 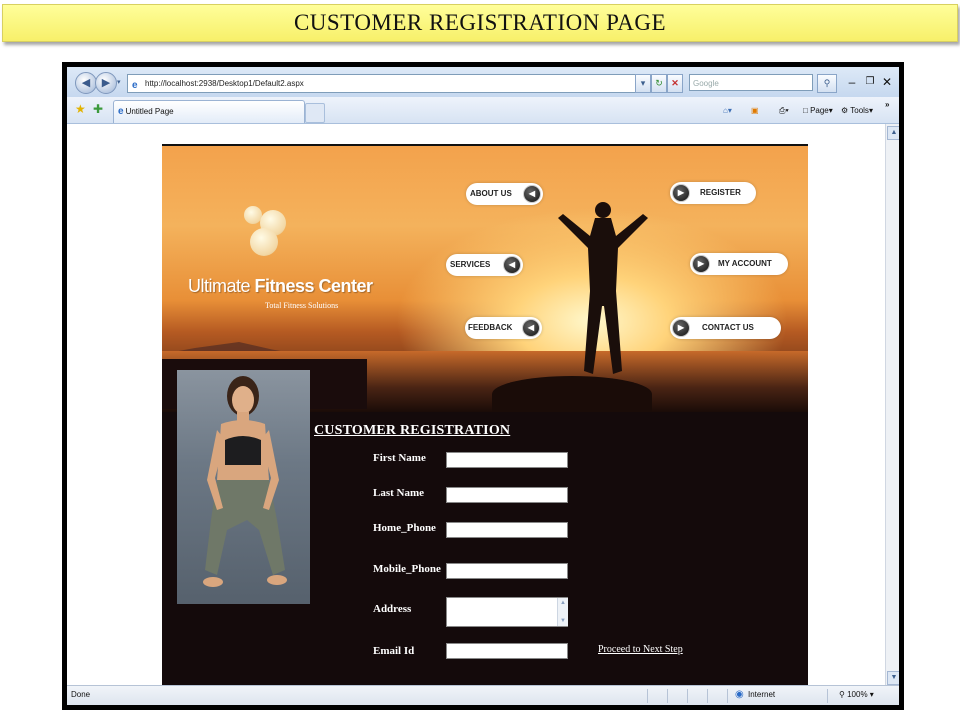 I want to click on nav-register: ▶ REGISTER, so click(x=713, y=193).